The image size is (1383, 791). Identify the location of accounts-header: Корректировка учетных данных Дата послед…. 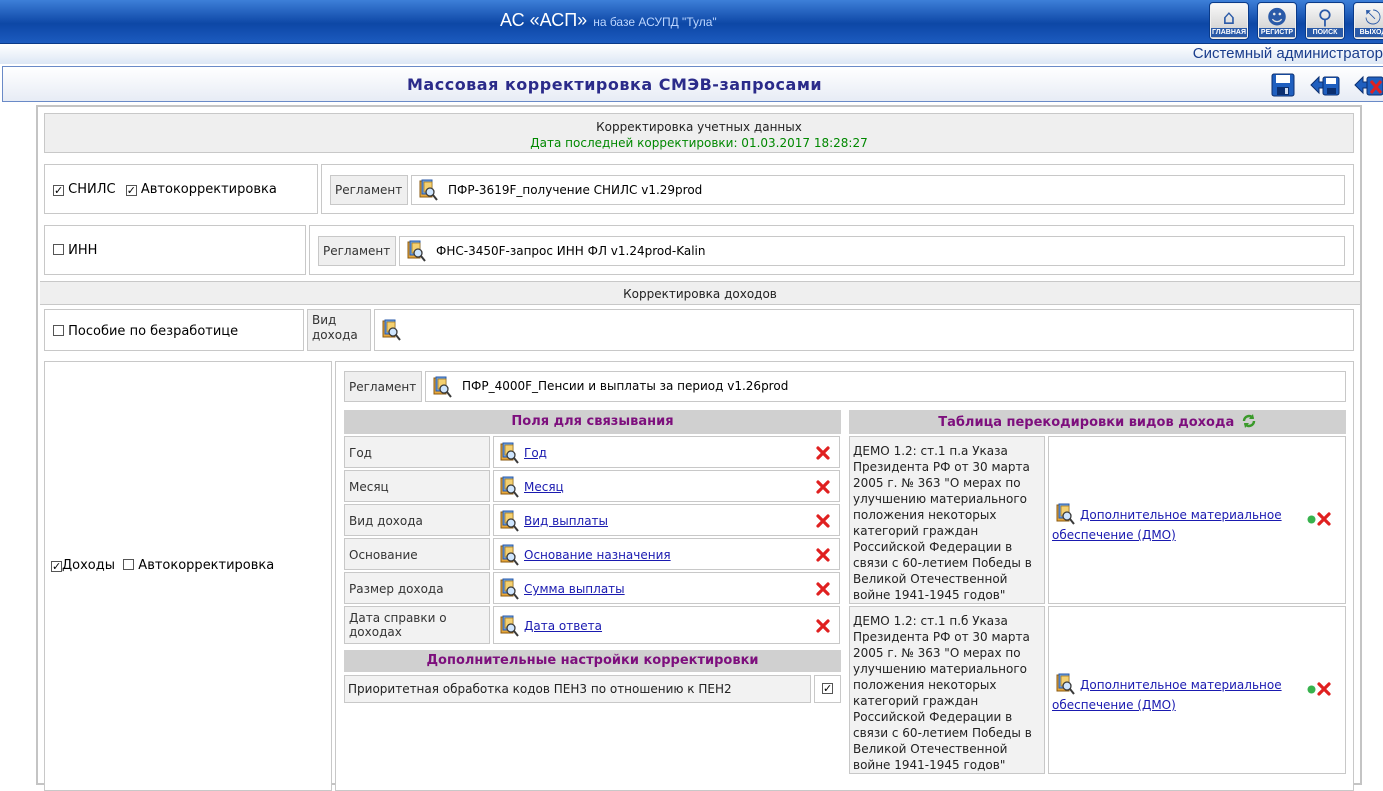
(699, 133).